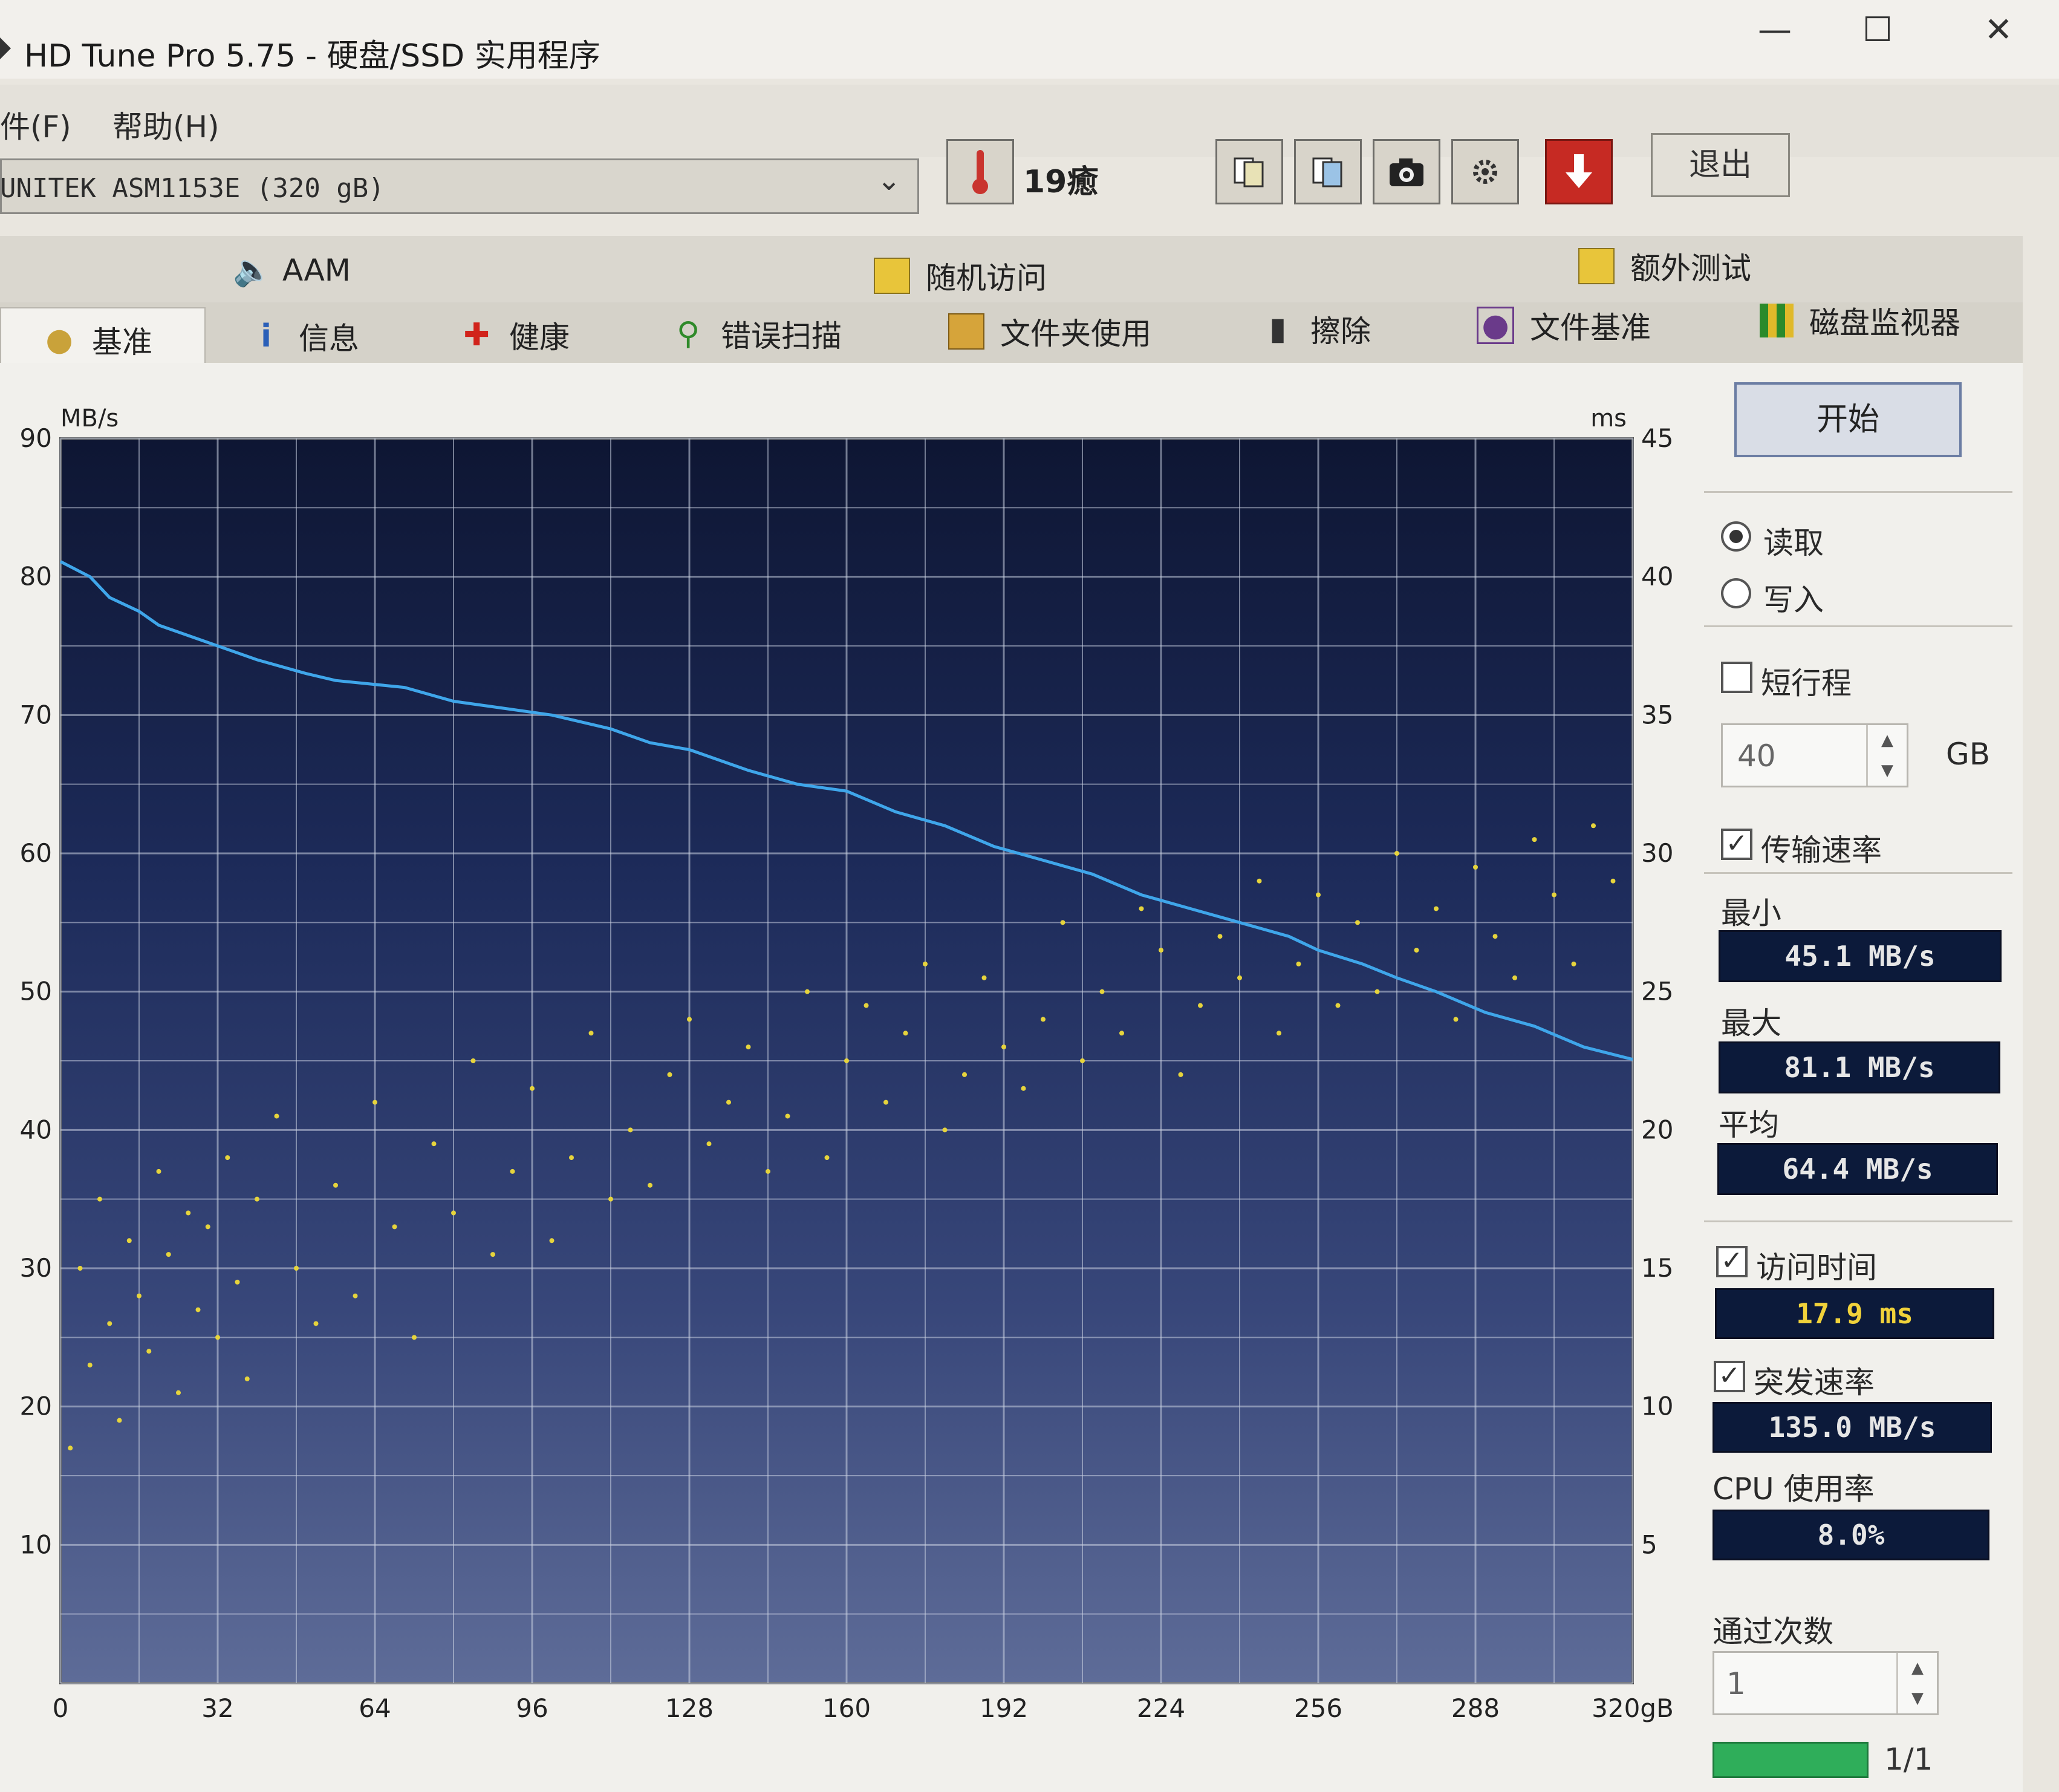  What do you see at coordinates (1720, 165) in the screenshot?
I see `exit-button: 退出` at bounding box center [1720, 165].